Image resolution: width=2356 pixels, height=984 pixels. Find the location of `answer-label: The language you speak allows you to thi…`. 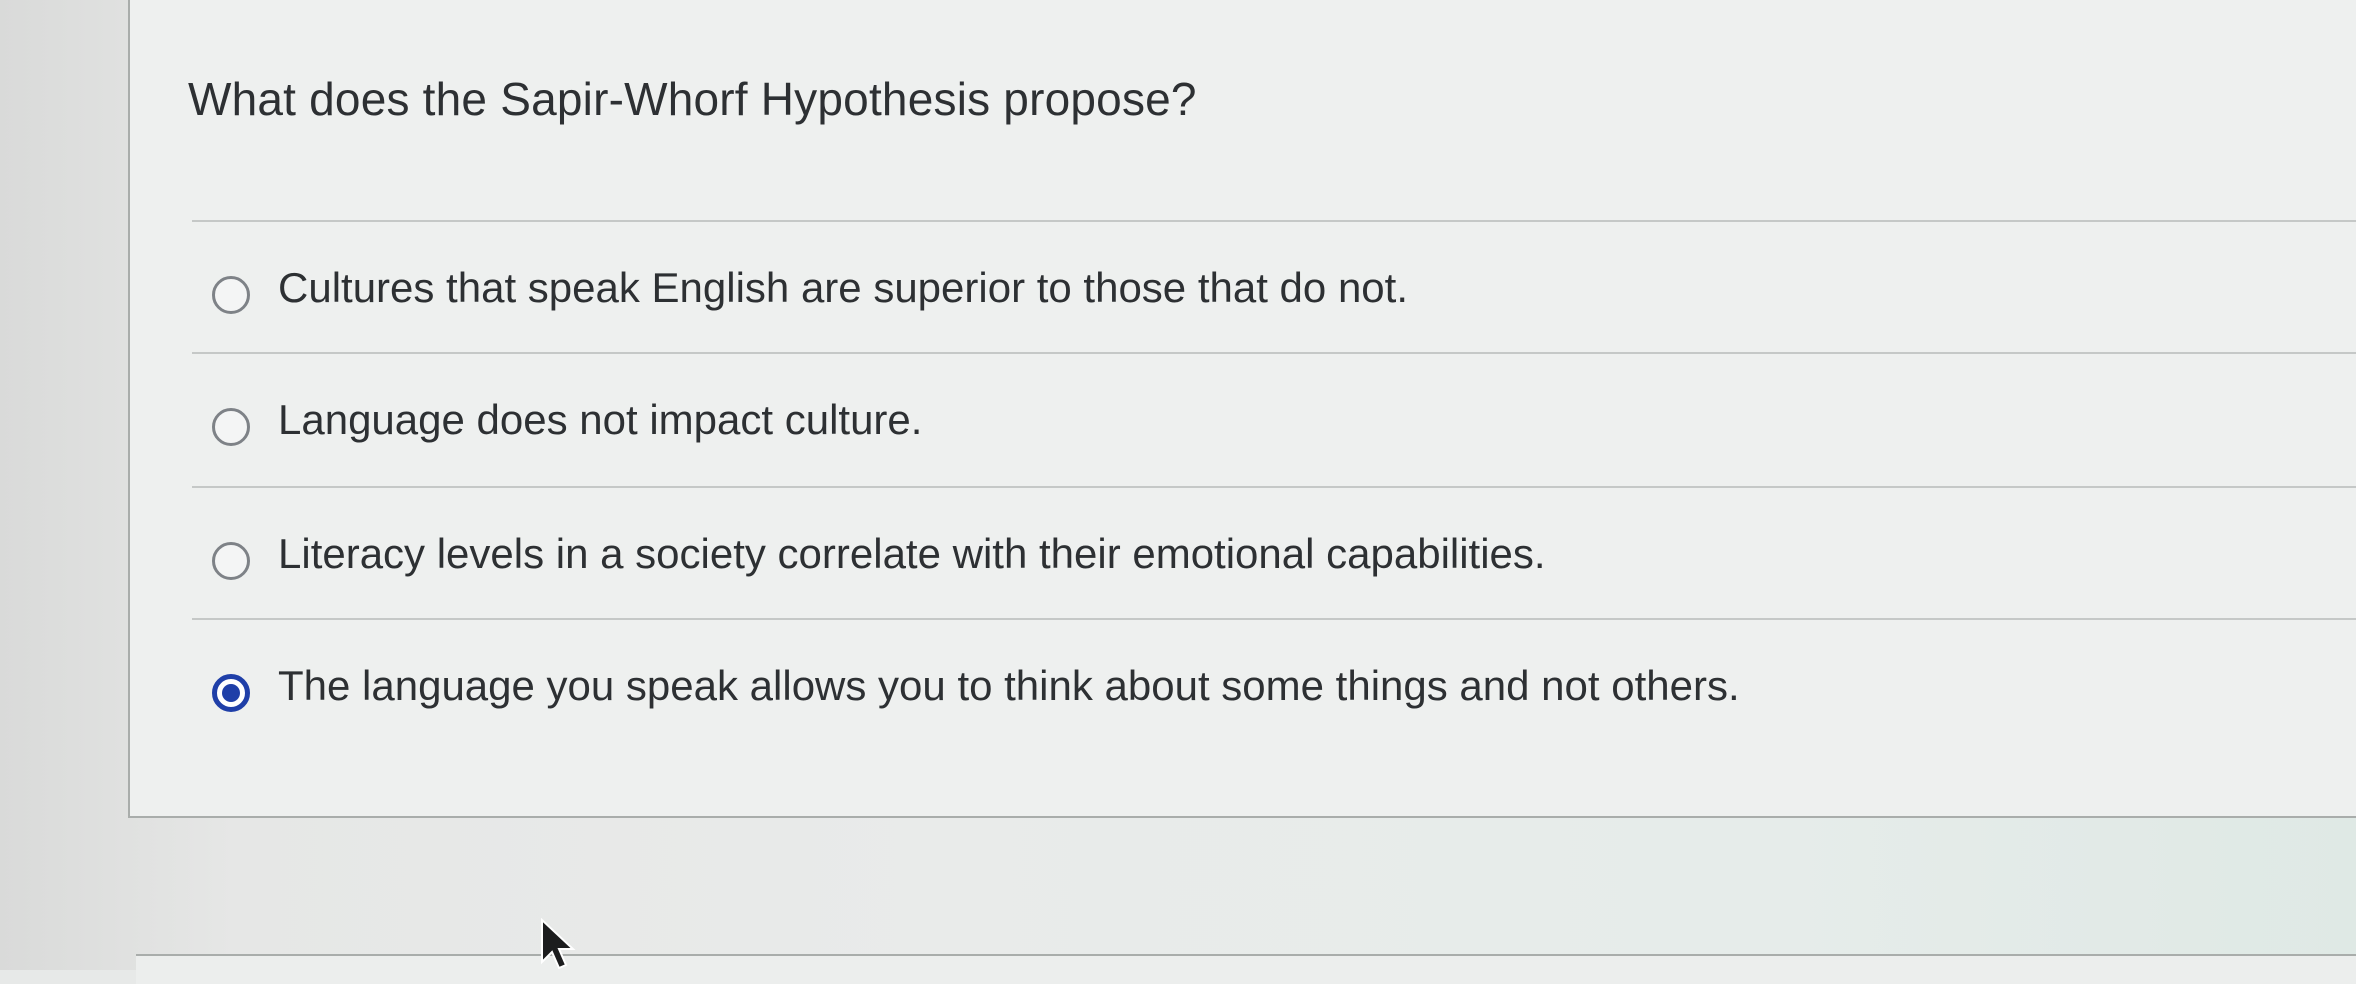

answer-label: The language you speak allows you to thi… is located at coordinates (1009, 686).